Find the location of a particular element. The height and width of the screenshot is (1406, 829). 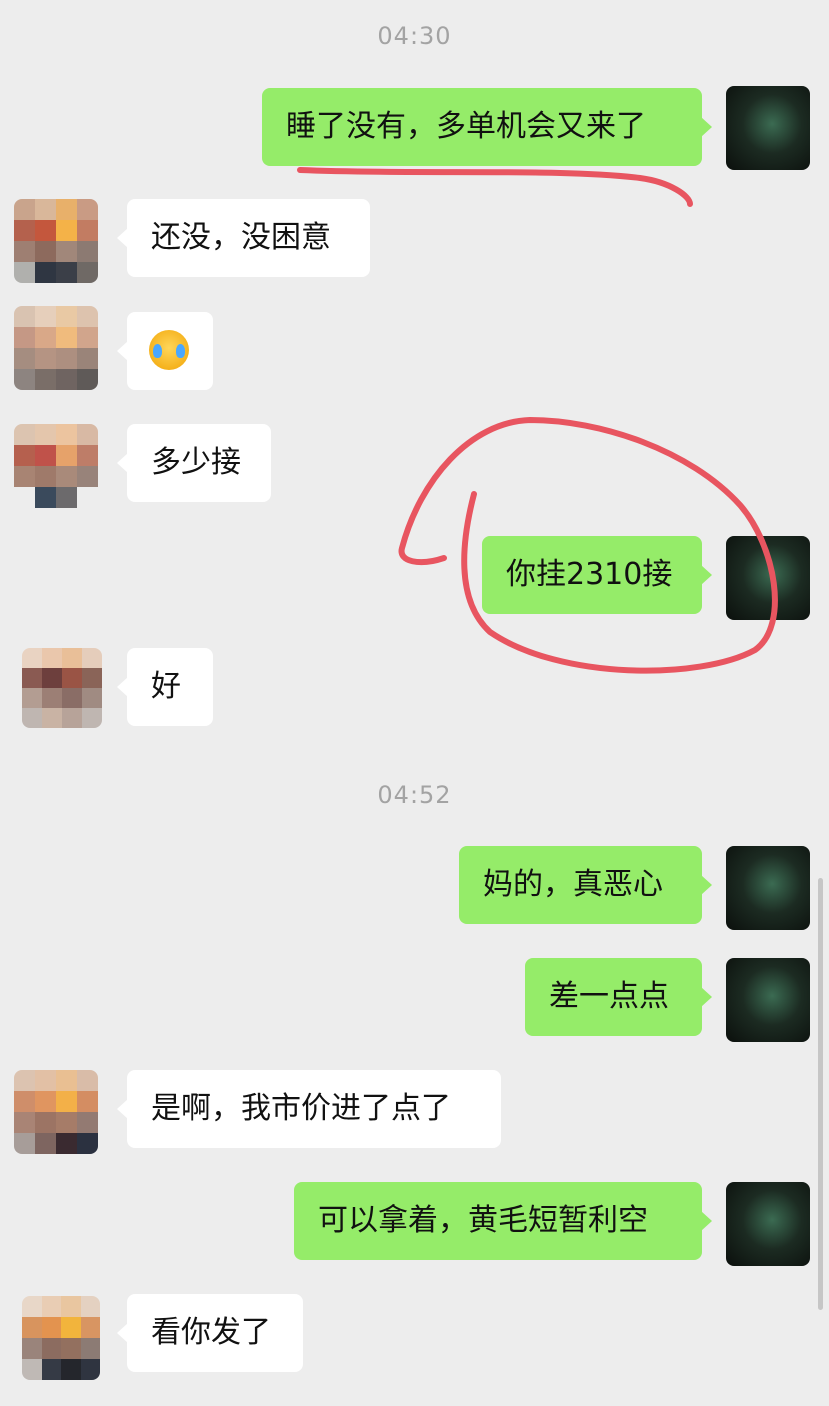

chat-bubble-outgoing: 差一点点 is located at coordinates (618, 997).